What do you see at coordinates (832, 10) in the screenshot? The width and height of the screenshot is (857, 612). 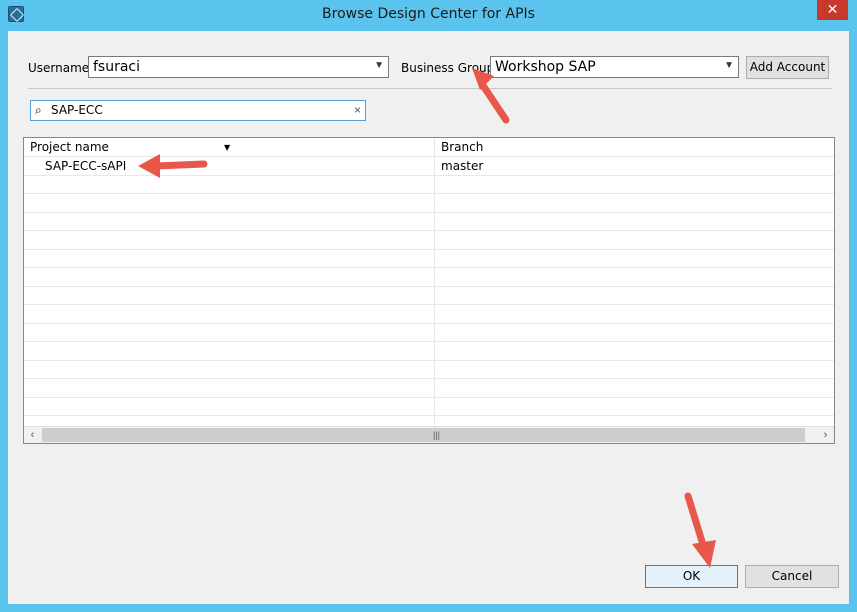 I see `close-button: ✕` at bounding box center [832, 10].